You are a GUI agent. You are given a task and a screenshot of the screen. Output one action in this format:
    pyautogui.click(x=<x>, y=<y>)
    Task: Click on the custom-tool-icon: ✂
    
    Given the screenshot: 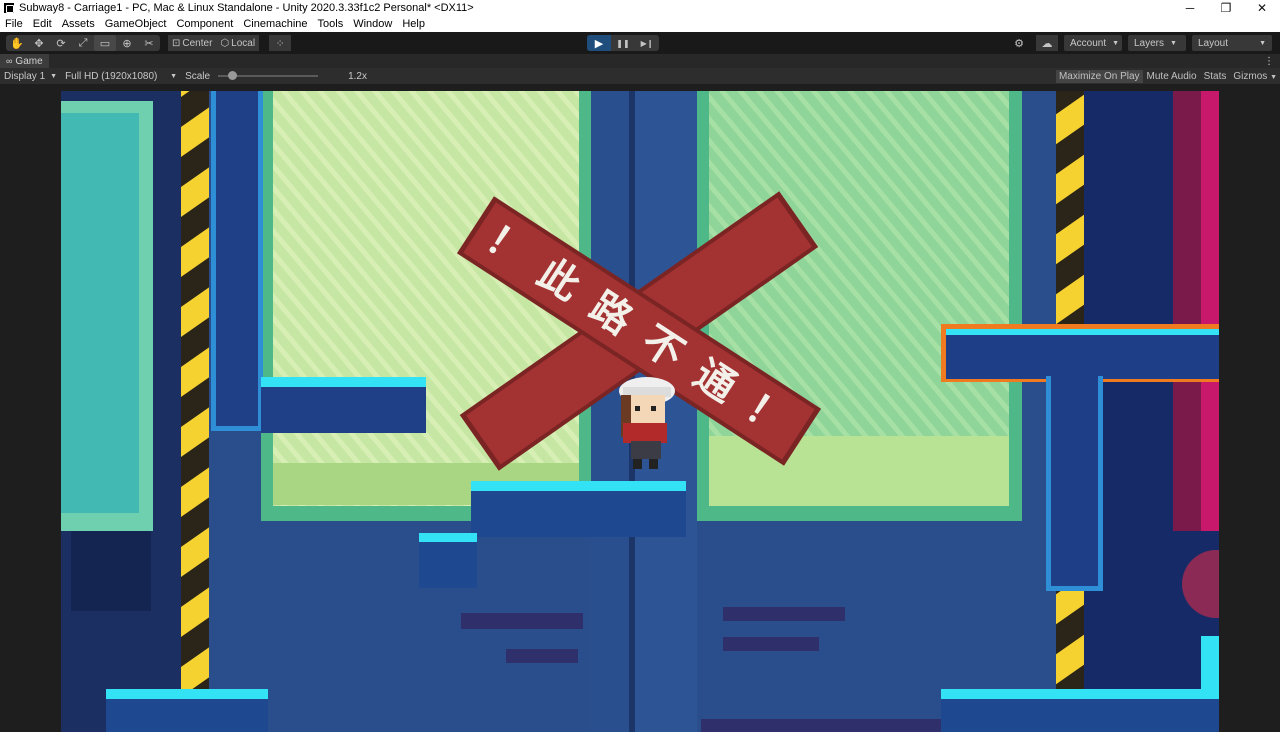 What is the action you would take?
    pyautogui.click(x=149, y=43)
    